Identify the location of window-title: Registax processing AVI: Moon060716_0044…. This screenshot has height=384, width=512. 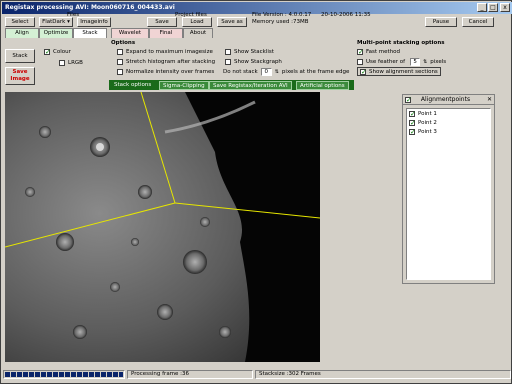
(90, 7).